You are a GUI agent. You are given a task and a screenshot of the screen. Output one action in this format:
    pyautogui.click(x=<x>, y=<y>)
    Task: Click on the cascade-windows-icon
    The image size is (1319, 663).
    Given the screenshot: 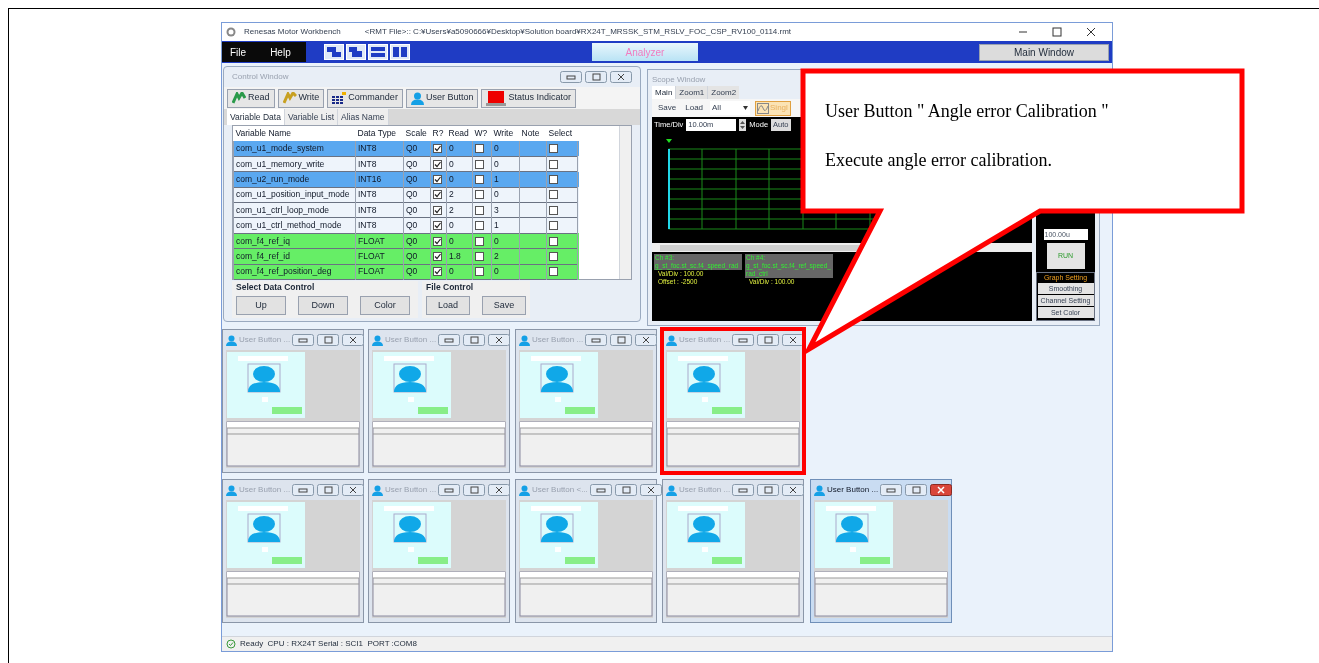 What is the action you would take?
    pyautogui.click(x=334, y=52)
    